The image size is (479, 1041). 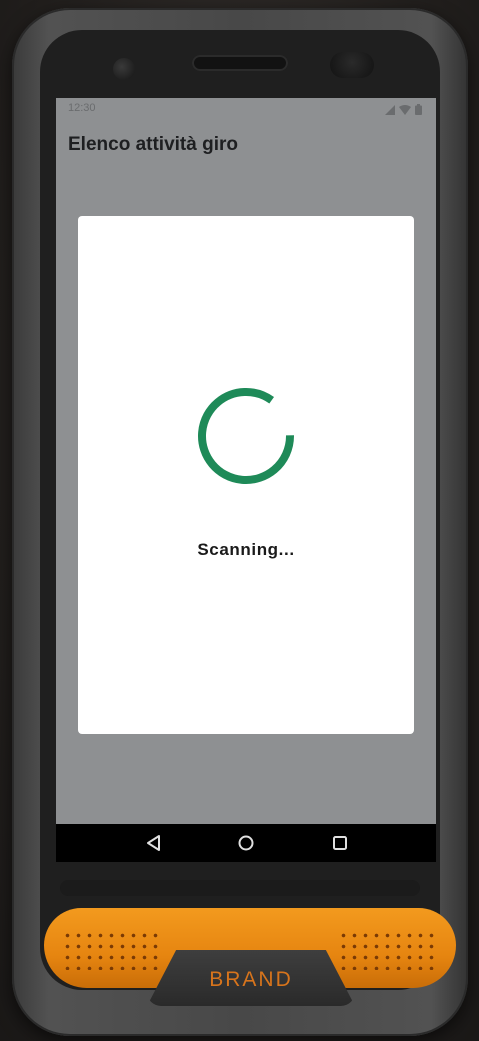 I want to click on status-time: 12:30, so click(x=82, y=108).